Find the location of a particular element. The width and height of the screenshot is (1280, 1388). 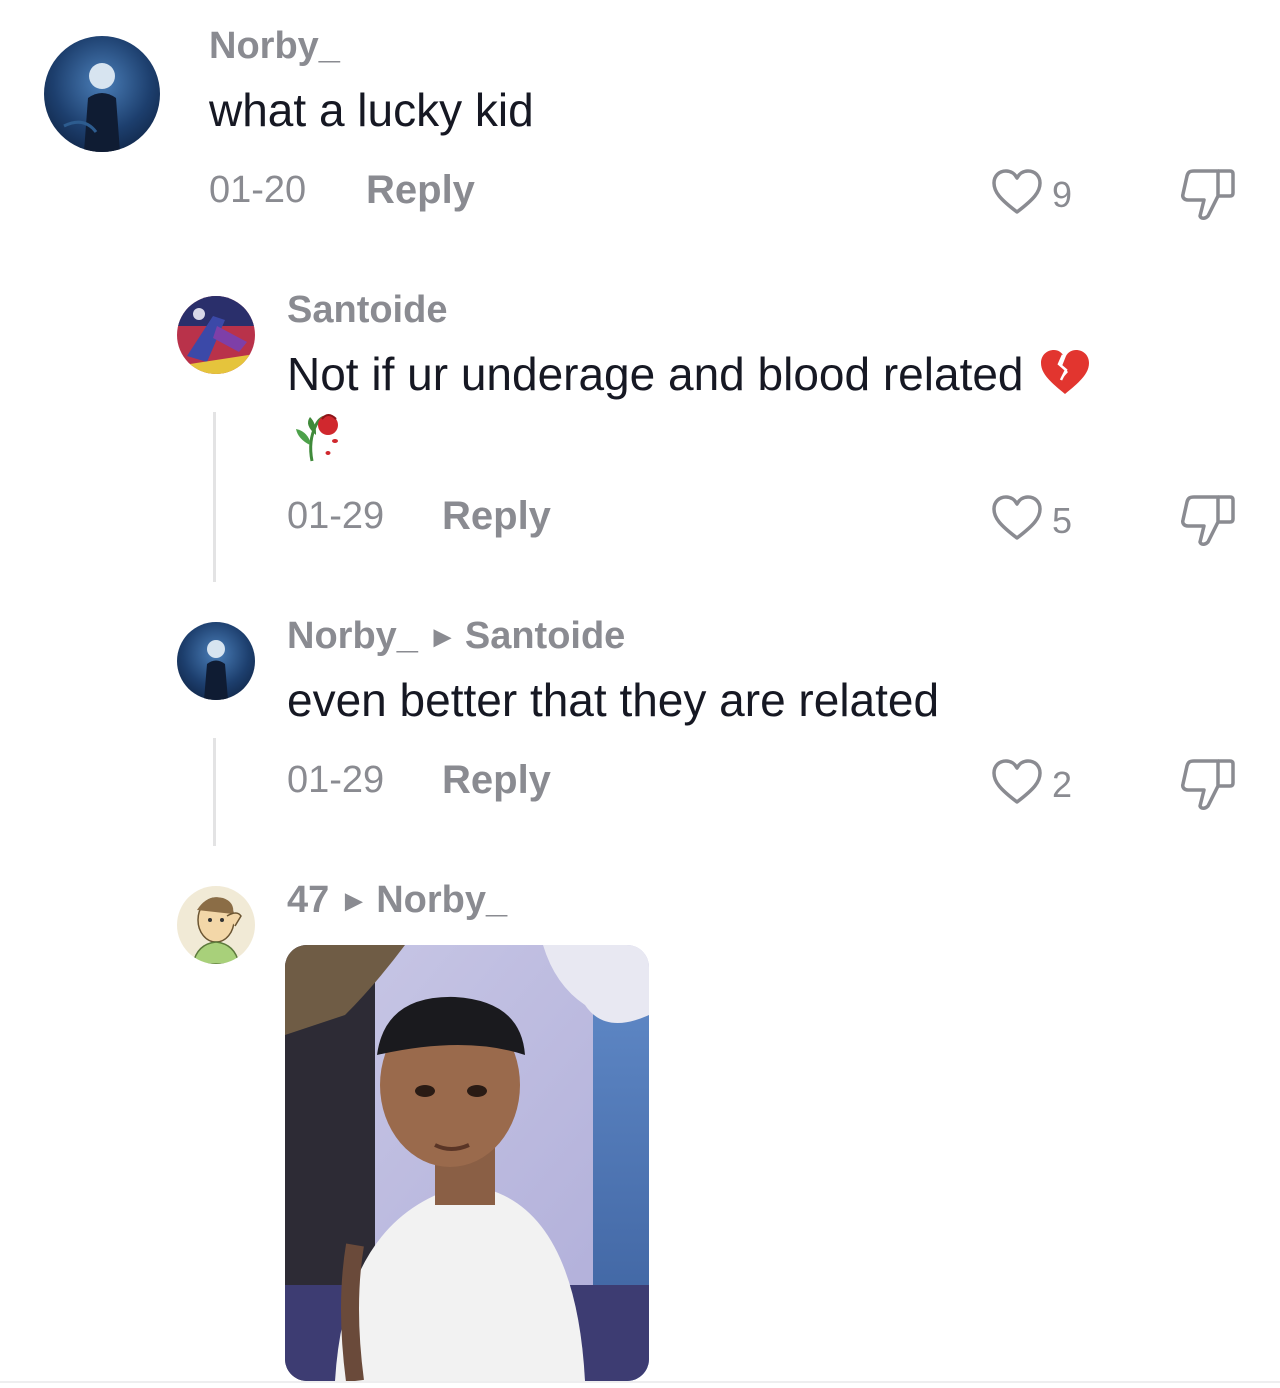

comment-text: what a lucky kid is located at coordinates (371, 110).